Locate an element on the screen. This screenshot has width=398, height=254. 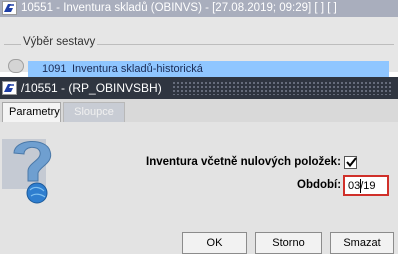
text-caret is located at coordinates (360, 186).